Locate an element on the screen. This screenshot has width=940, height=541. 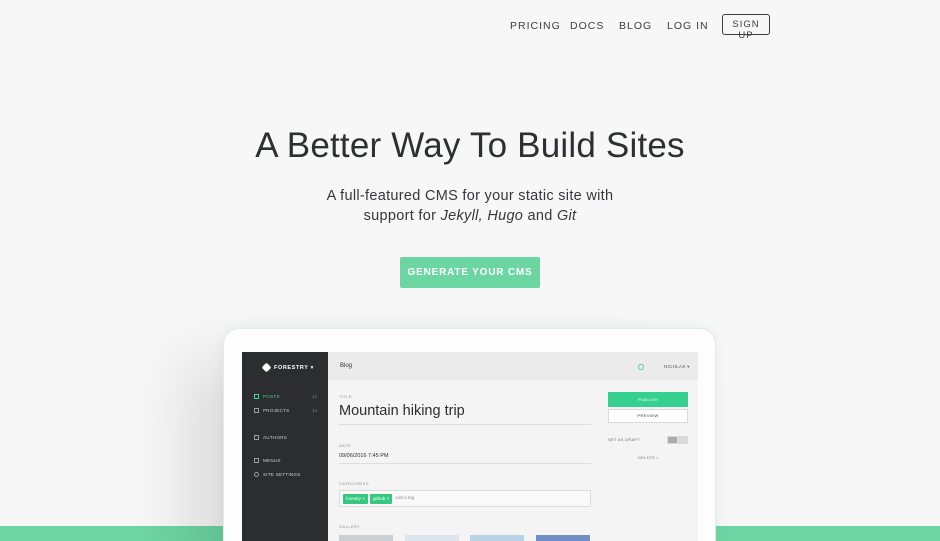
date-field: 09/06/2016 7:45 PM is located at coordinates (364, 456).